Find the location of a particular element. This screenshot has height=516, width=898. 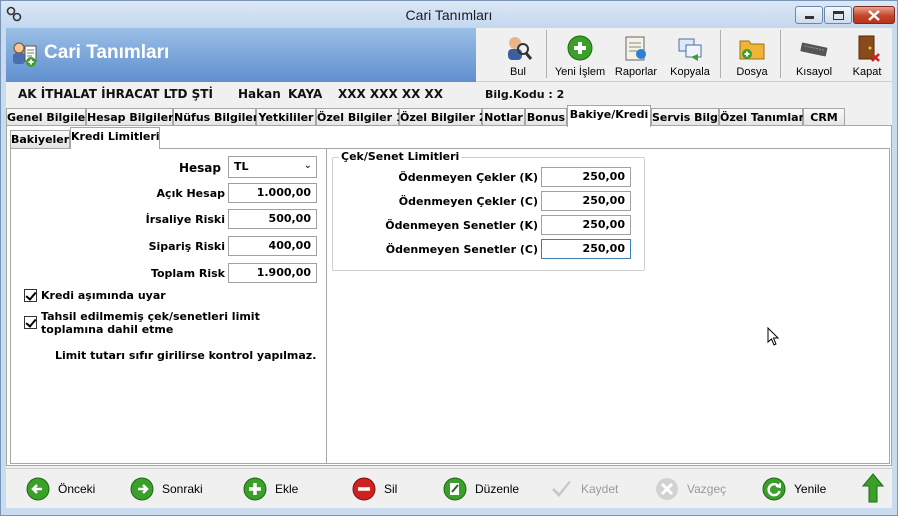

arrow-left-icon is located at coordinates (38, 489).